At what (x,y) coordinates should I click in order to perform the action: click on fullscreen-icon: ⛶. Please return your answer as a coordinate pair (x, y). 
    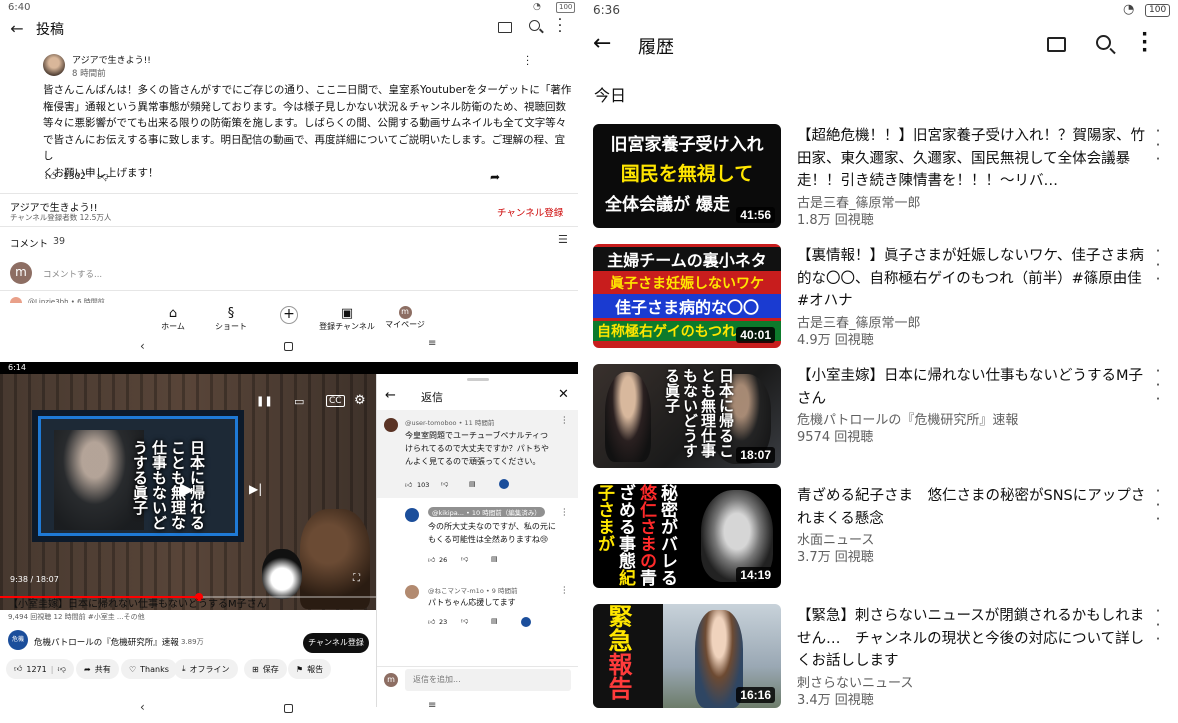
    Looking at the image, I should click on (356, 578).